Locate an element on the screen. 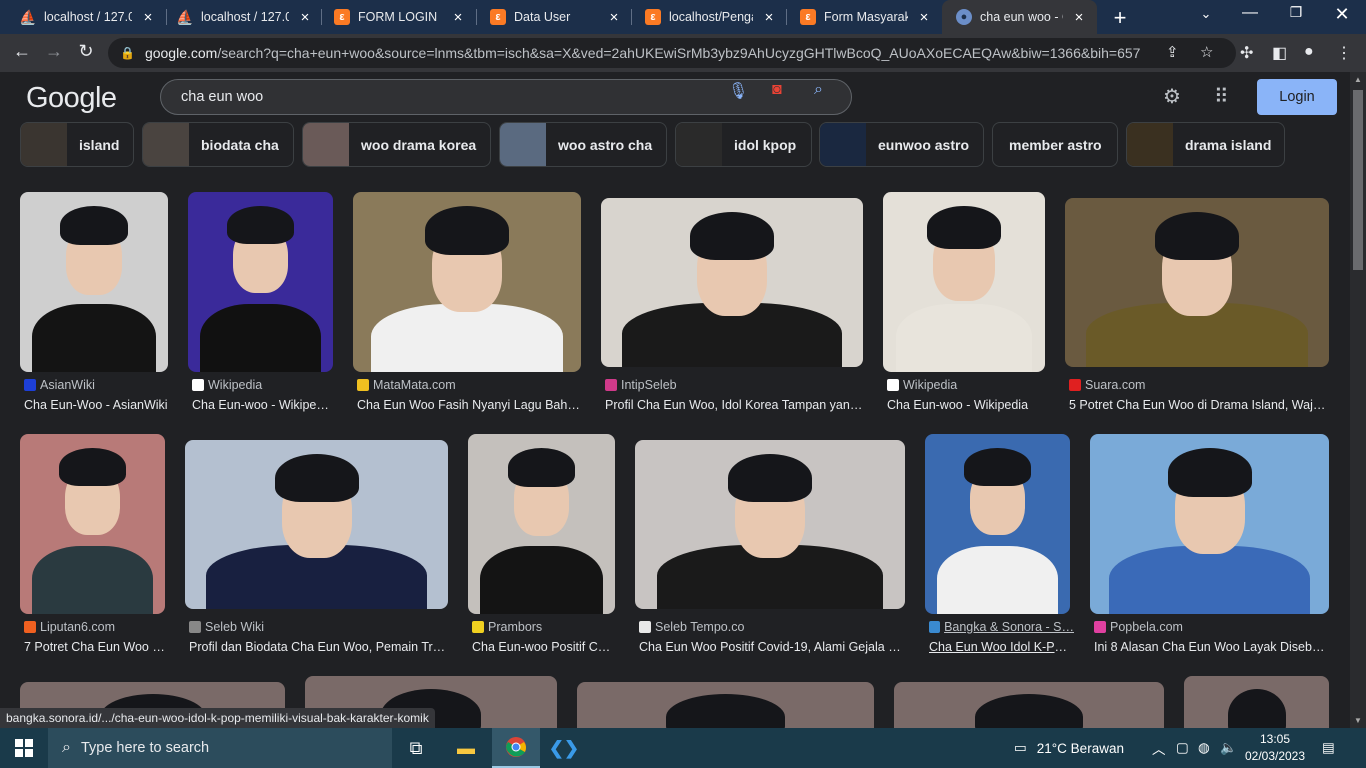 The width and height of the screenshot is (1366, 768). scrollbar-thumb is located at coordinates (1358, 180).